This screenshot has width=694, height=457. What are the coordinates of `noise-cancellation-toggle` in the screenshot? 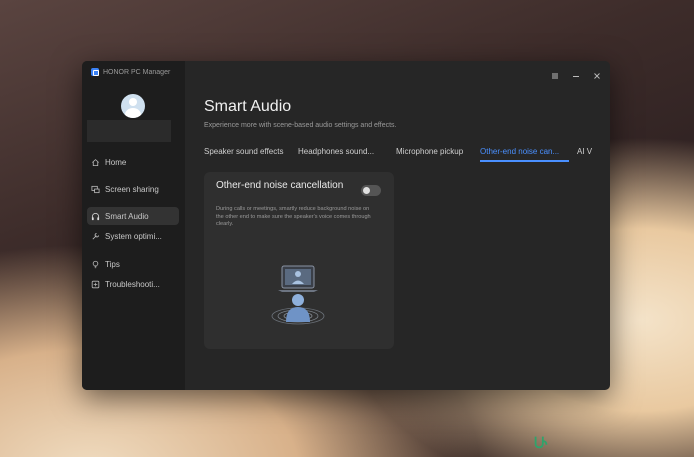 It's located at (371, 190).